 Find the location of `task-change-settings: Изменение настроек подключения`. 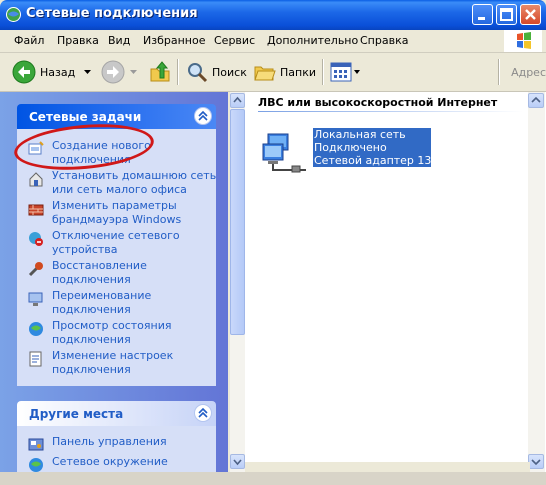

task-change-settings: Изменение настроек подключения is located at coordinates (120, 364).